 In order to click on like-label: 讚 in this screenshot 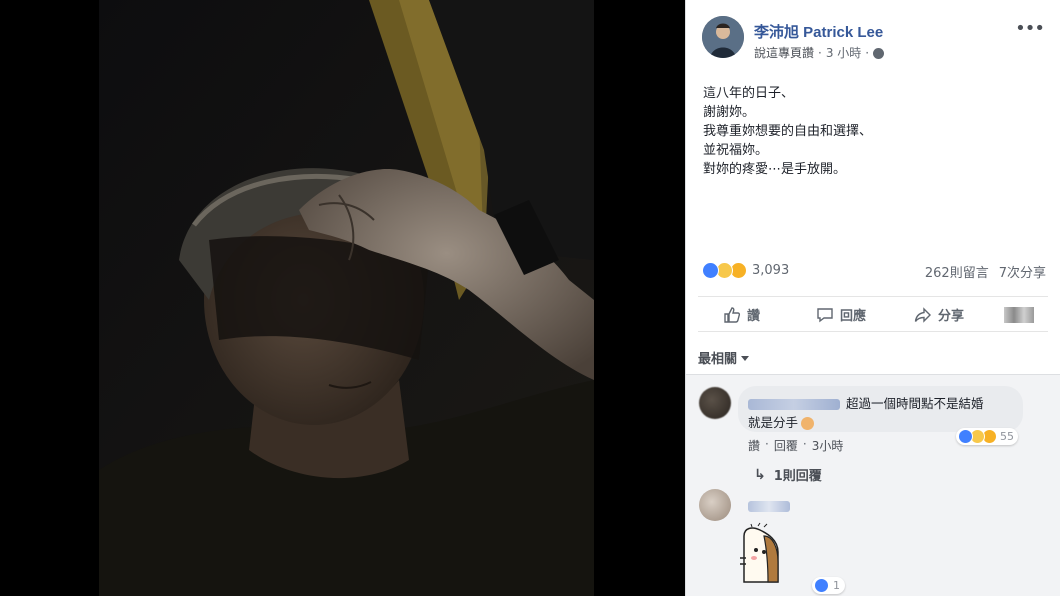, I will do `click(754, 316)`.